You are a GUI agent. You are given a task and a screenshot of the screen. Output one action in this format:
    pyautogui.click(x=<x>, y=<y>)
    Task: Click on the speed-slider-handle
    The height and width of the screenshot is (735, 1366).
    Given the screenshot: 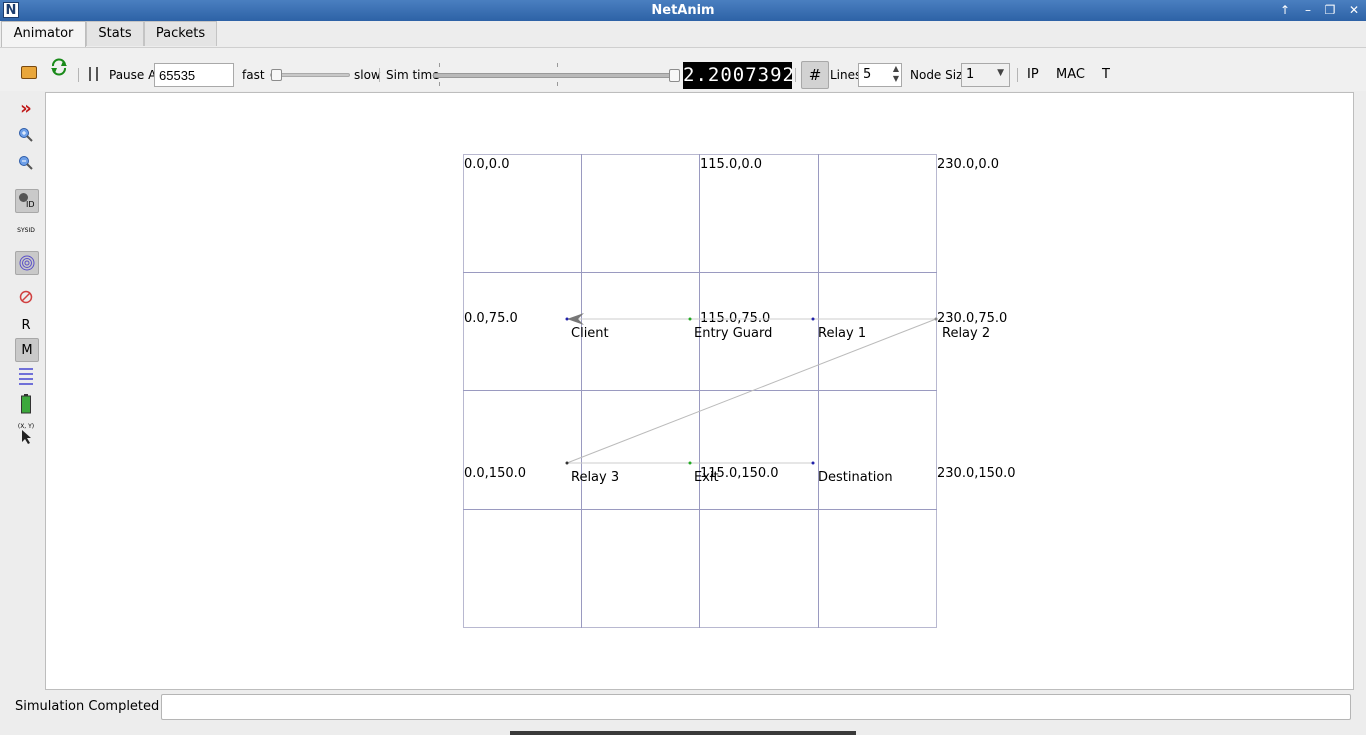 What is the action you would take?
    pyautogui.click(x=276, y=75)
    